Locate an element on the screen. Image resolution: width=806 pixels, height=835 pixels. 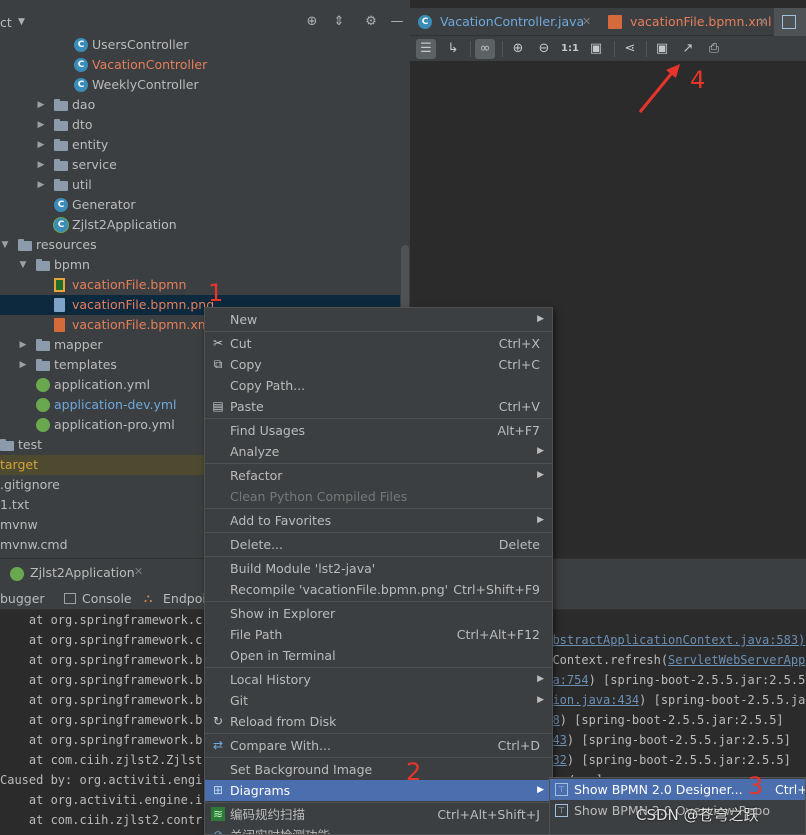
settings-icon: ☰ is located at coordinates (426, 49).